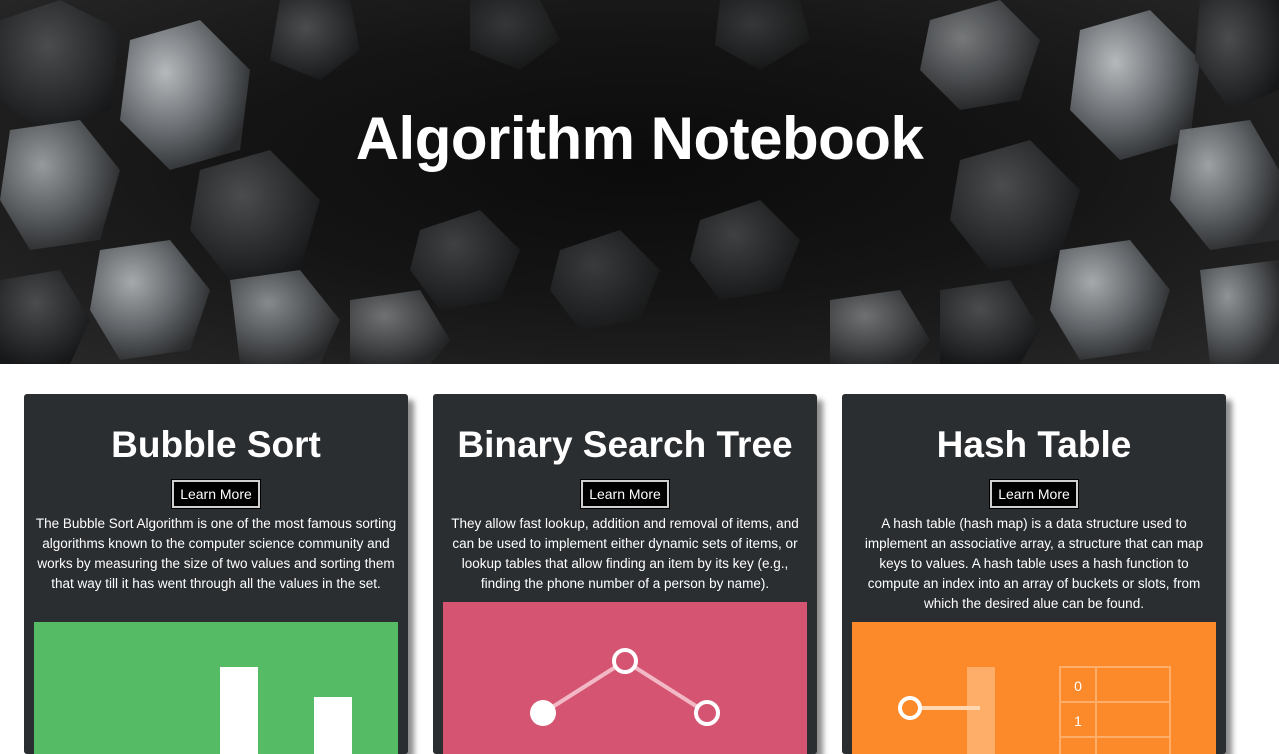 The height and width of the screenshot is (754, 1279). I want to click on card-title: Hash Table, so click(1034, 444).